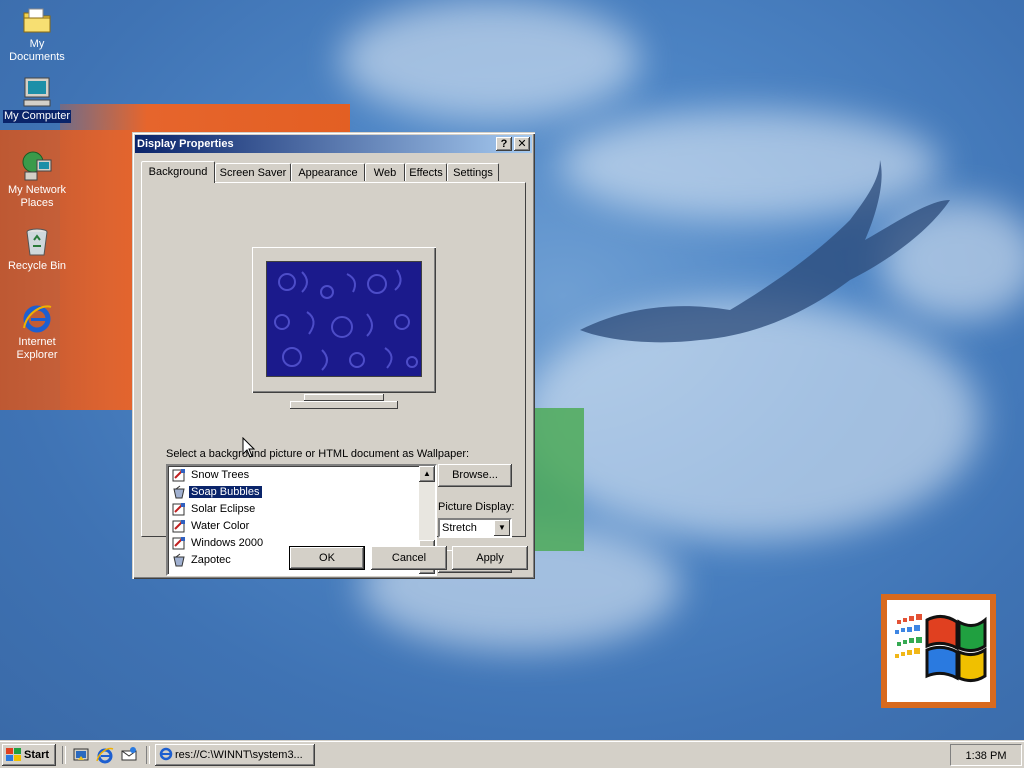 The width and height of the screenshot is (1024, 768). I want to click on desktop-icon-my-documents: My Documents, so click(37, 34).